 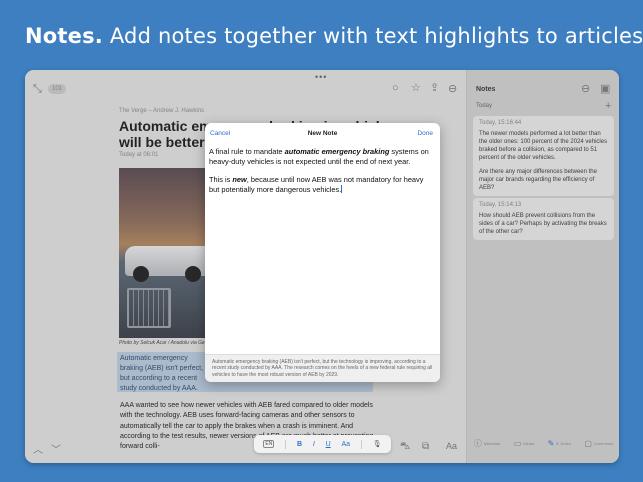 What do you see at coordinates (377, 444) in the screenshot?
I see `mic-icon: 🎙` at bounding box center [377, 444].